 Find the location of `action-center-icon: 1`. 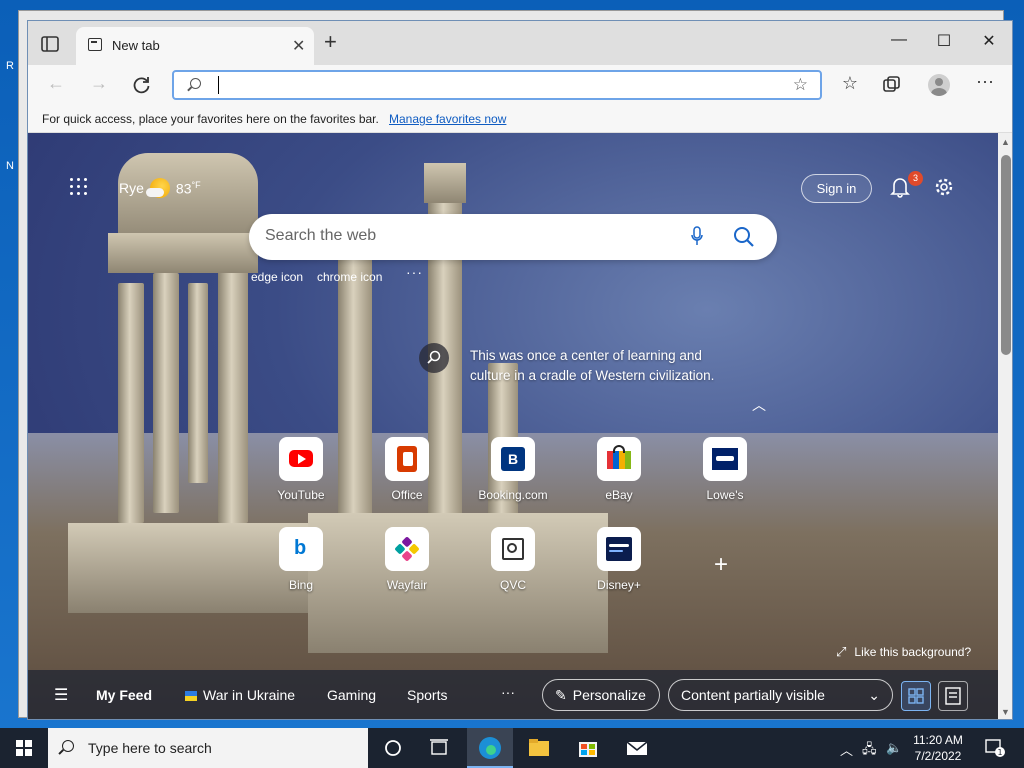

action-center-icon: 1 is located at coordinates (995, 749).